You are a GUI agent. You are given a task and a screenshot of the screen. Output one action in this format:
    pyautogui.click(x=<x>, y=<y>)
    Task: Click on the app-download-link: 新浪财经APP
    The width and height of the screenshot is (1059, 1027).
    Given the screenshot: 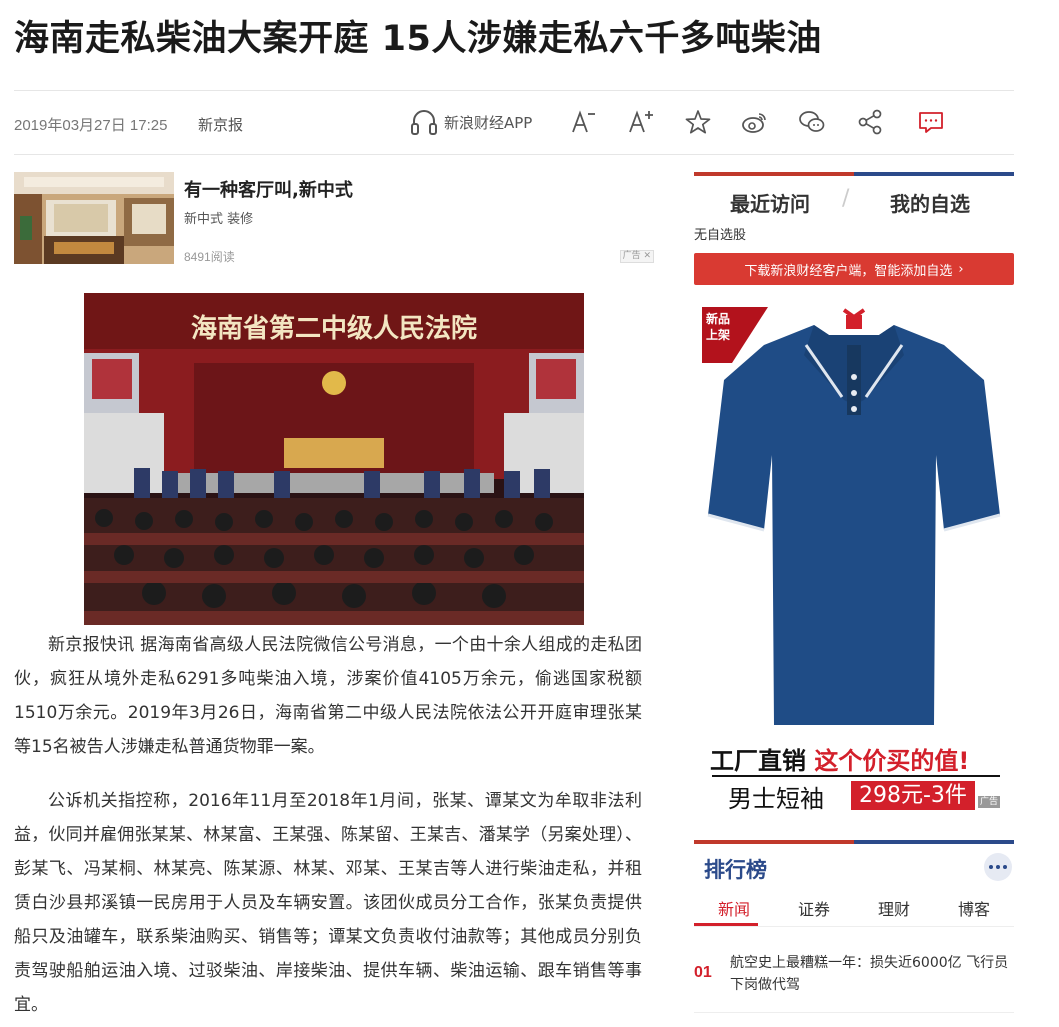 What is the action you would take?
    pyautogui.click(x=471, y=122)
    